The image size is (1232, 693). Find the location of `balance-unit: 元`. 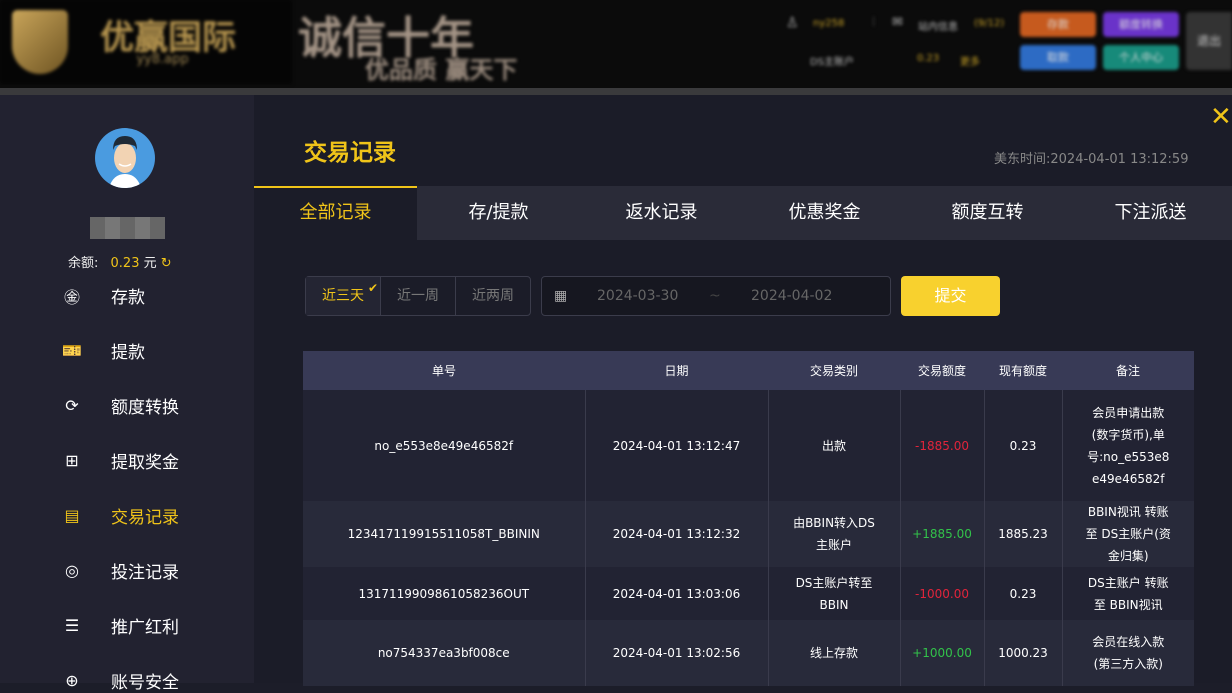

balance-unit: 元 is located at coordinates (150, 263).